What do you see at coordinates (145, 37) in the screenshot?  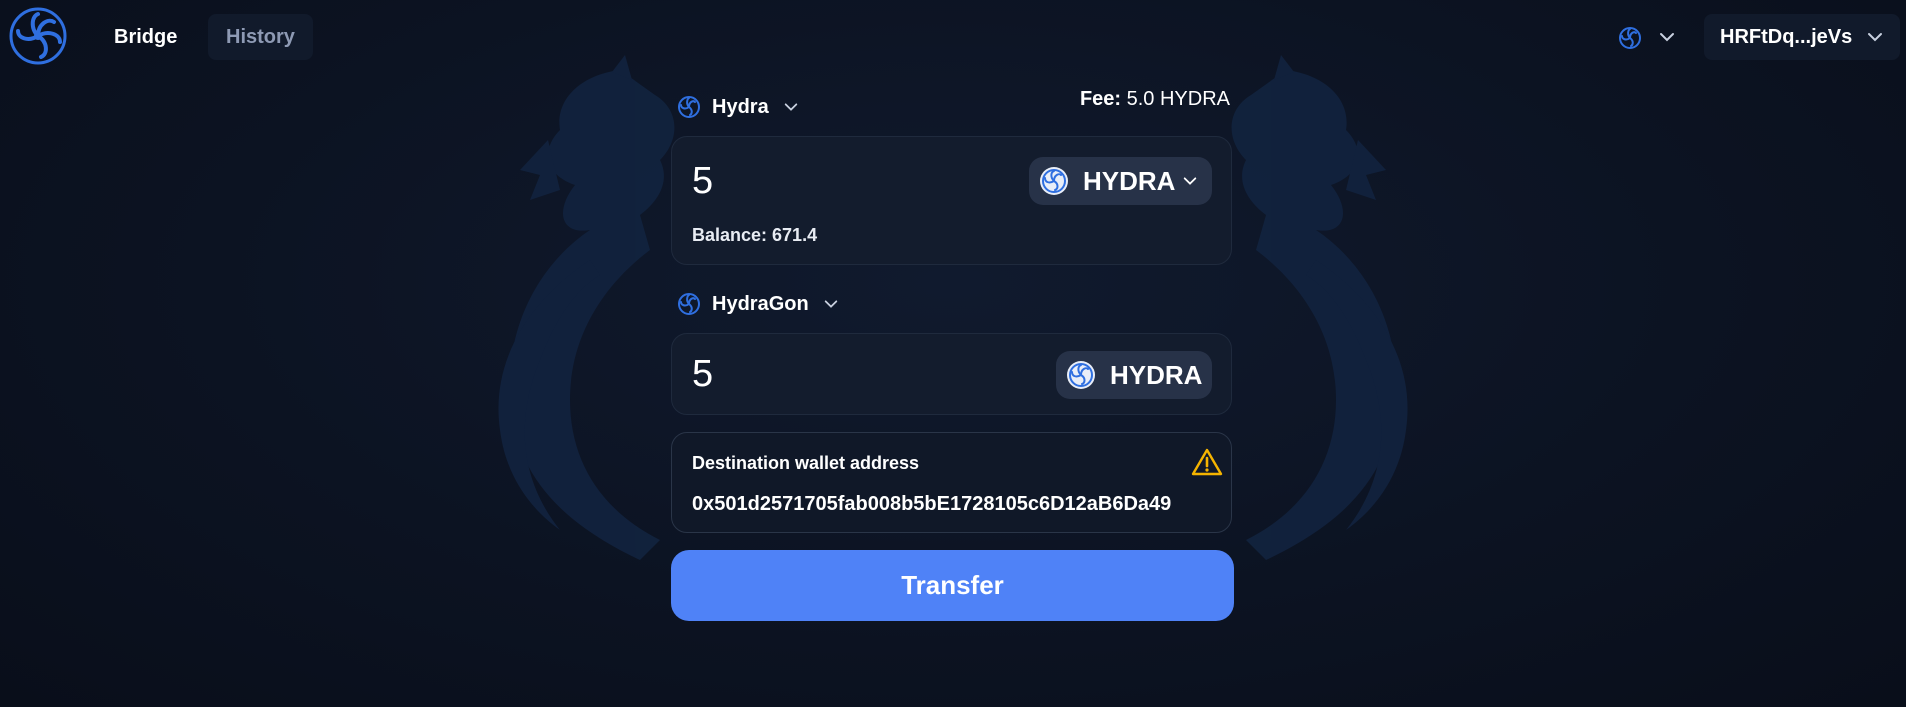 I see `nav-bridge: Bridge` at bounding box center [145, 37].